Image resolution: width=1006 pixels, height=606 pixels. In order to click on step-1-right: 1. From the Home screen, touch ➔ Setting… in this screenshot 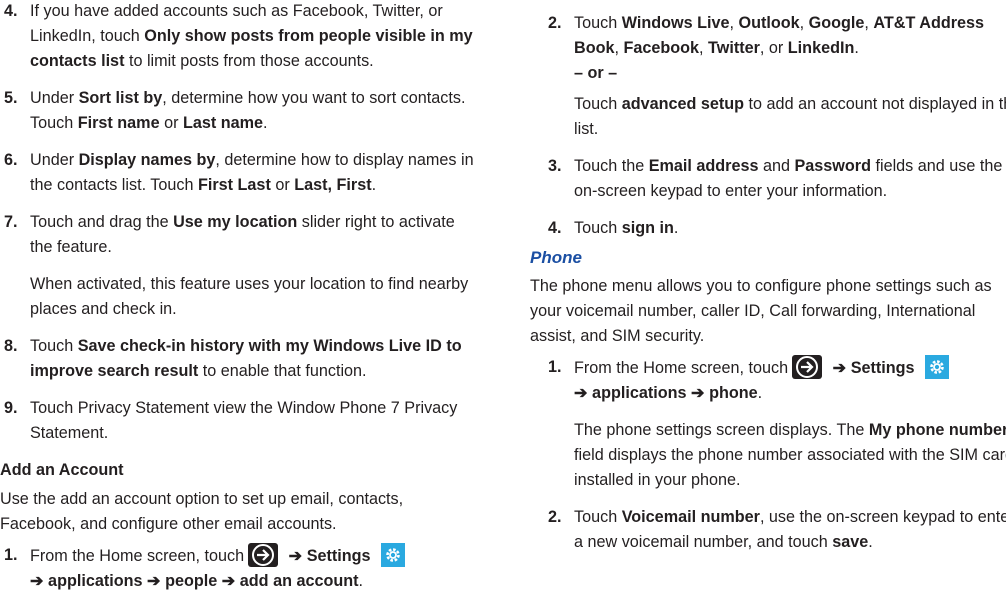, I will do `click(768, 424)`.